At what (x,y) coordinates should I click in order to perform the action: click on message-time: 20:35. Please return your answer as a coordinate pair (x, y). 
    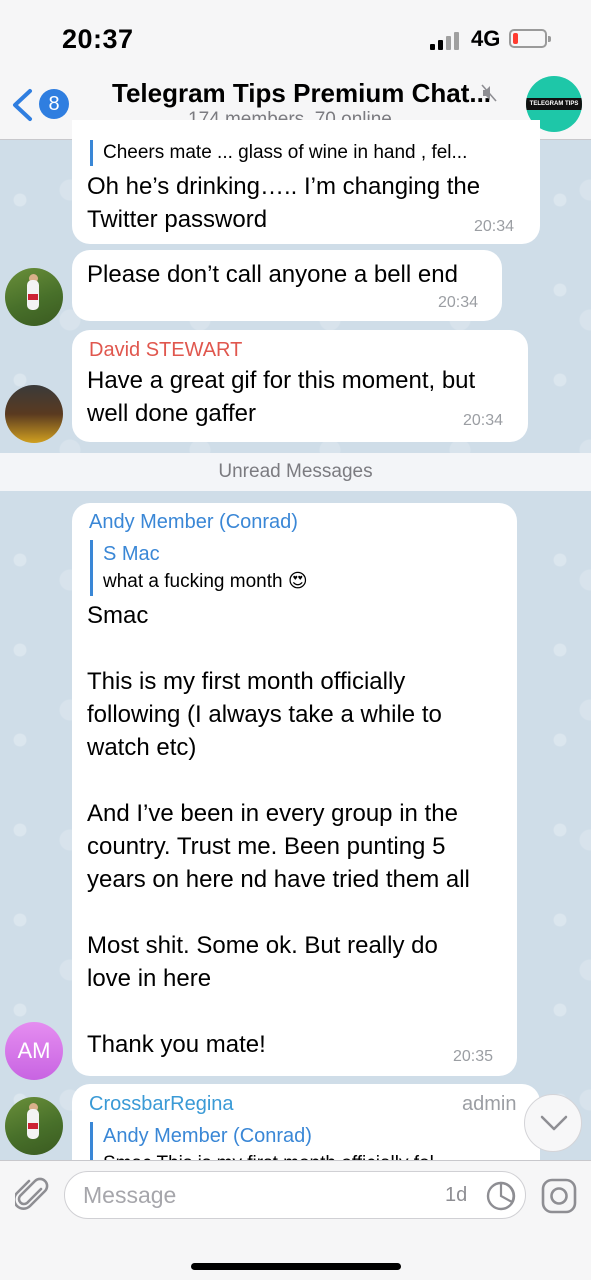
    Looking at the image, I should click on (473, 1056).